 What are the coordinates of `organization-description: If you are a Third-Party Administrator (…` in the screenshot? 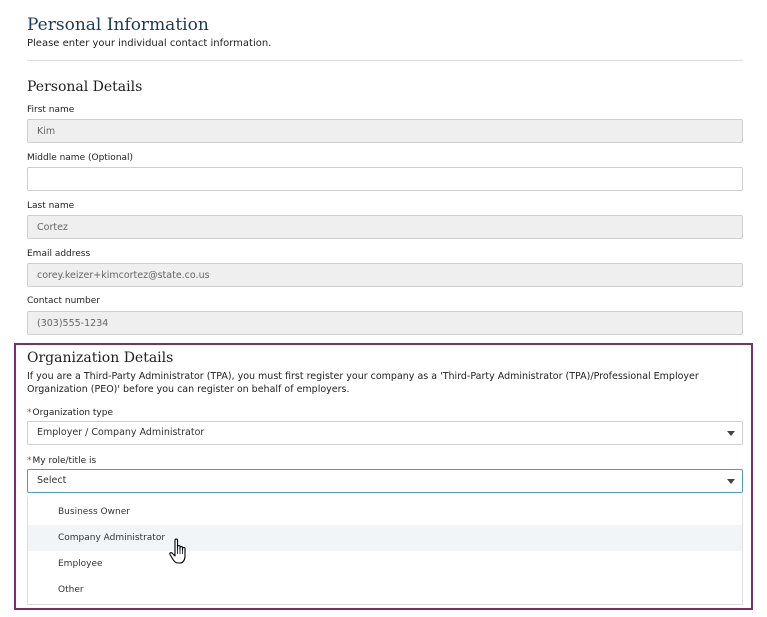 It's located at (363, 383).